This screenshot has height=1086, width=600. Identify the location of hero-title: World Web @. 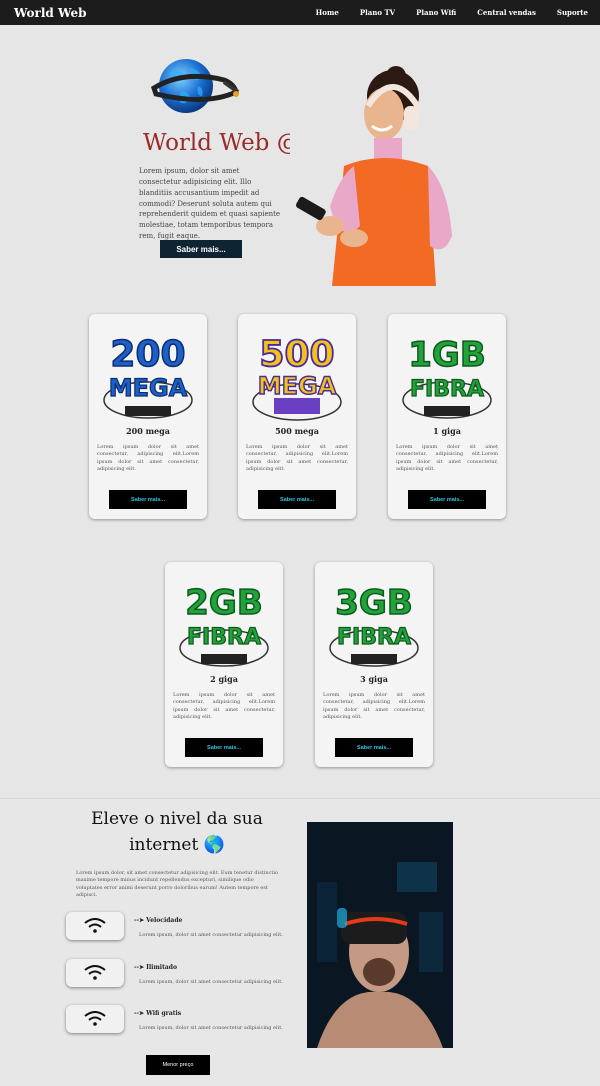
(221, 143).